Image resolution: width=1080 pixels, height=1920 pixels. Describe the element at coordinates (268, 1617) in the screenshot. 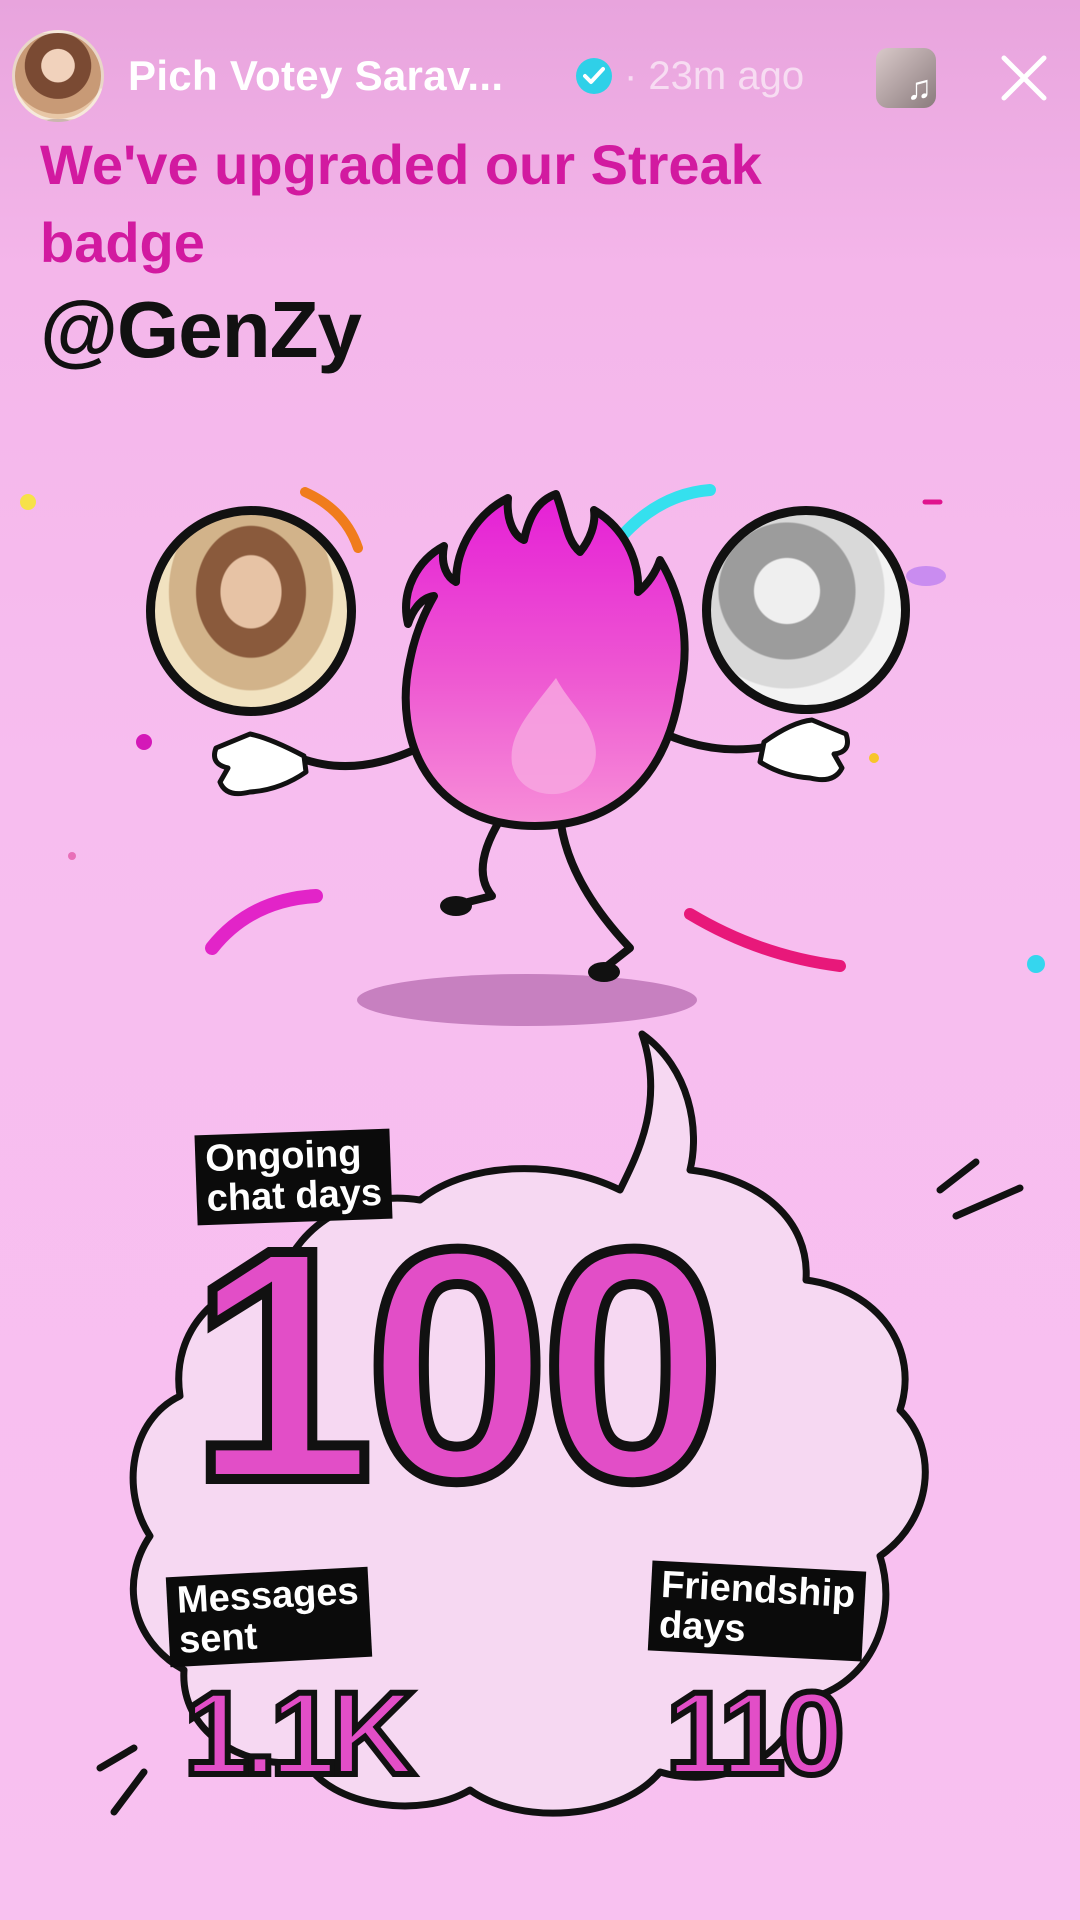

I see `messages-sent-label: Messages sent` at that location.